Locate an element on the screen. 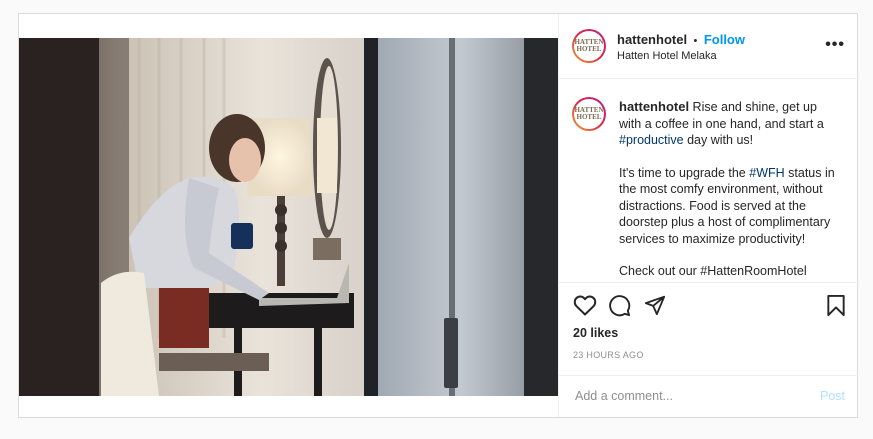 The width and height of the screenshot is (873, 439). caption-paragraph3: Check out our #HattenRoomHotel is located at coordinates (713, 271).